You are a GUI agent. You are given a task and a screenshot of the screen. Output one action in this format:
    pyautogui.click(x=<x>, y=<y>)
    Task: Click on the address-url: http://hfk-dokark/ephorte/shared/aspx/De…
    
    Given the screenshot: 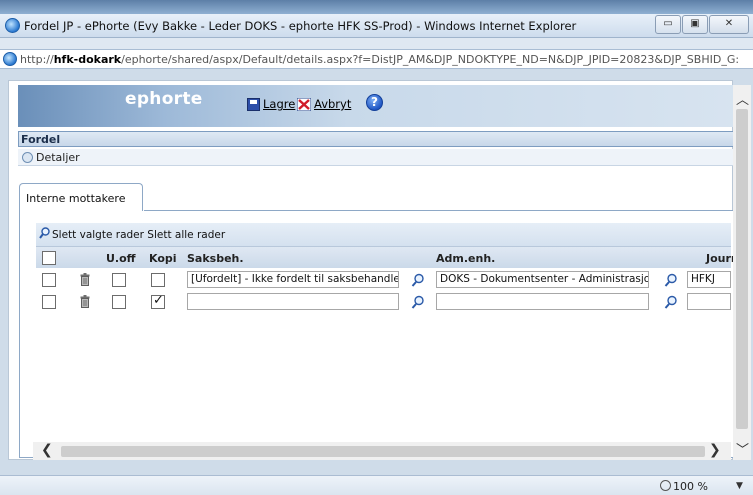 What is the action you would take?
    pyautogui.click(x=379, y=59)
    